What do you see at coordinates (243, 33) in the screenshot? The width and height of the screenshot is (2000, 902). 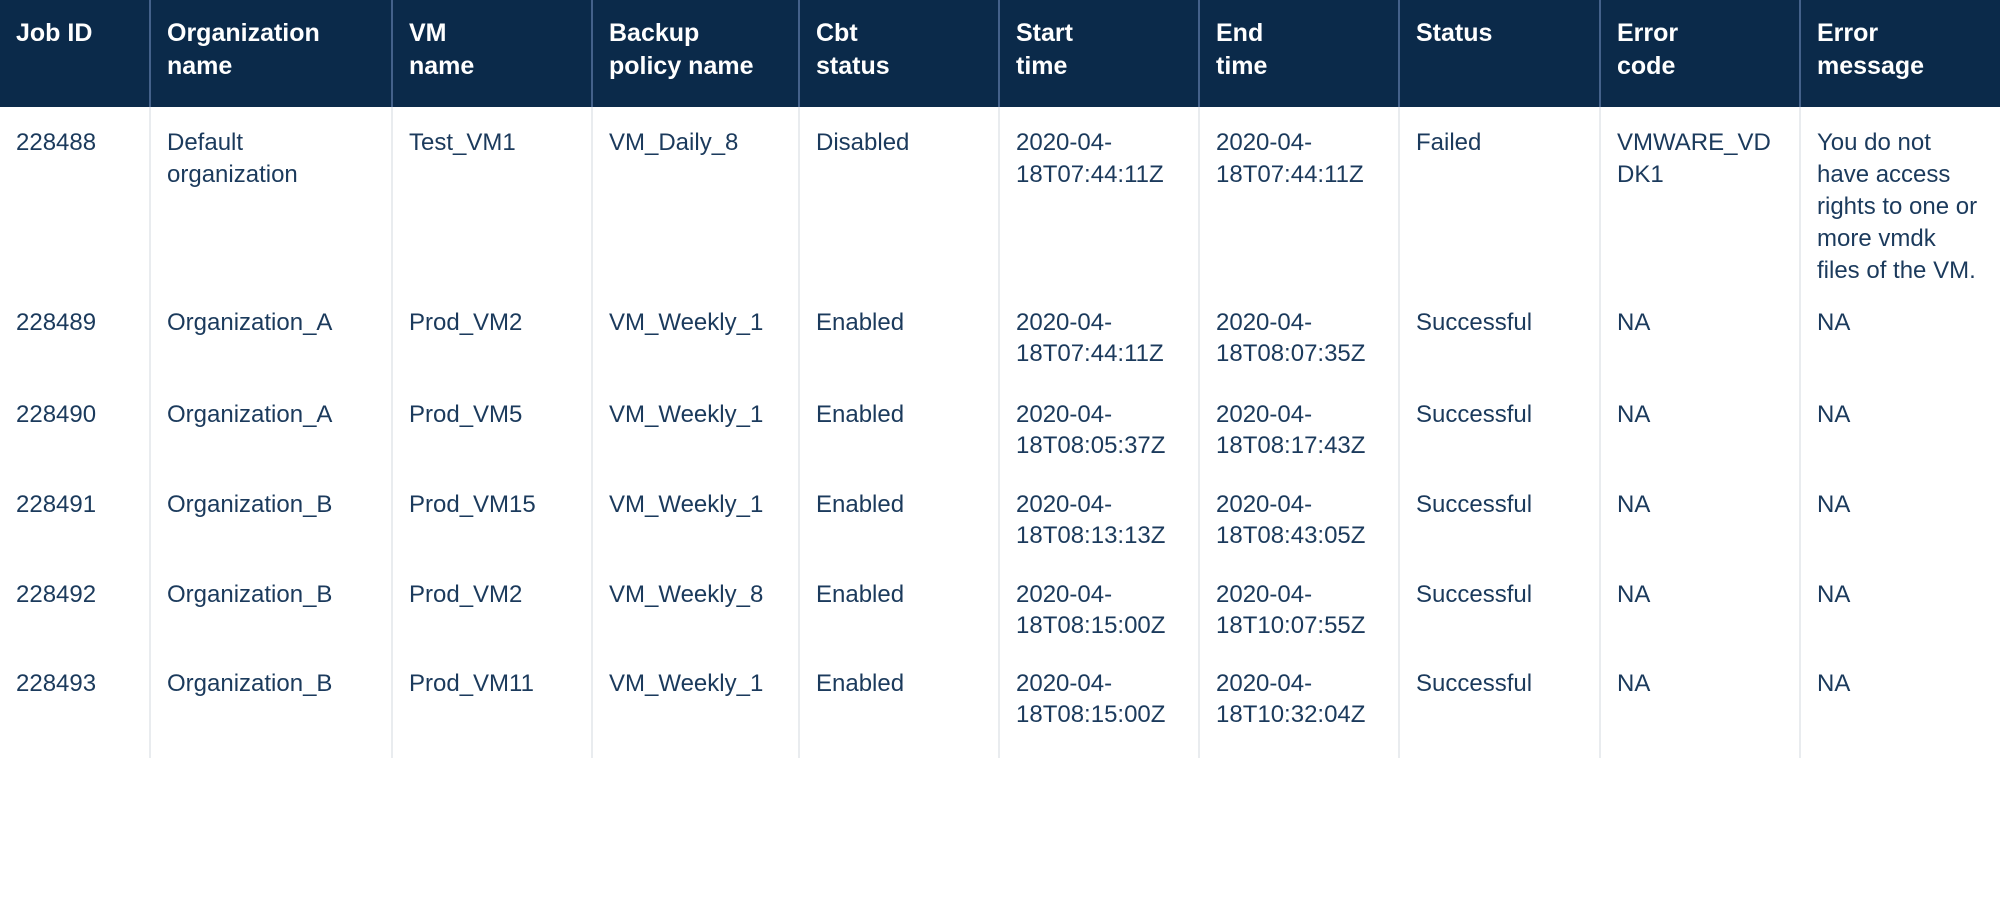 I see `column-header-label: Organization` at bounding box center [243, 33].